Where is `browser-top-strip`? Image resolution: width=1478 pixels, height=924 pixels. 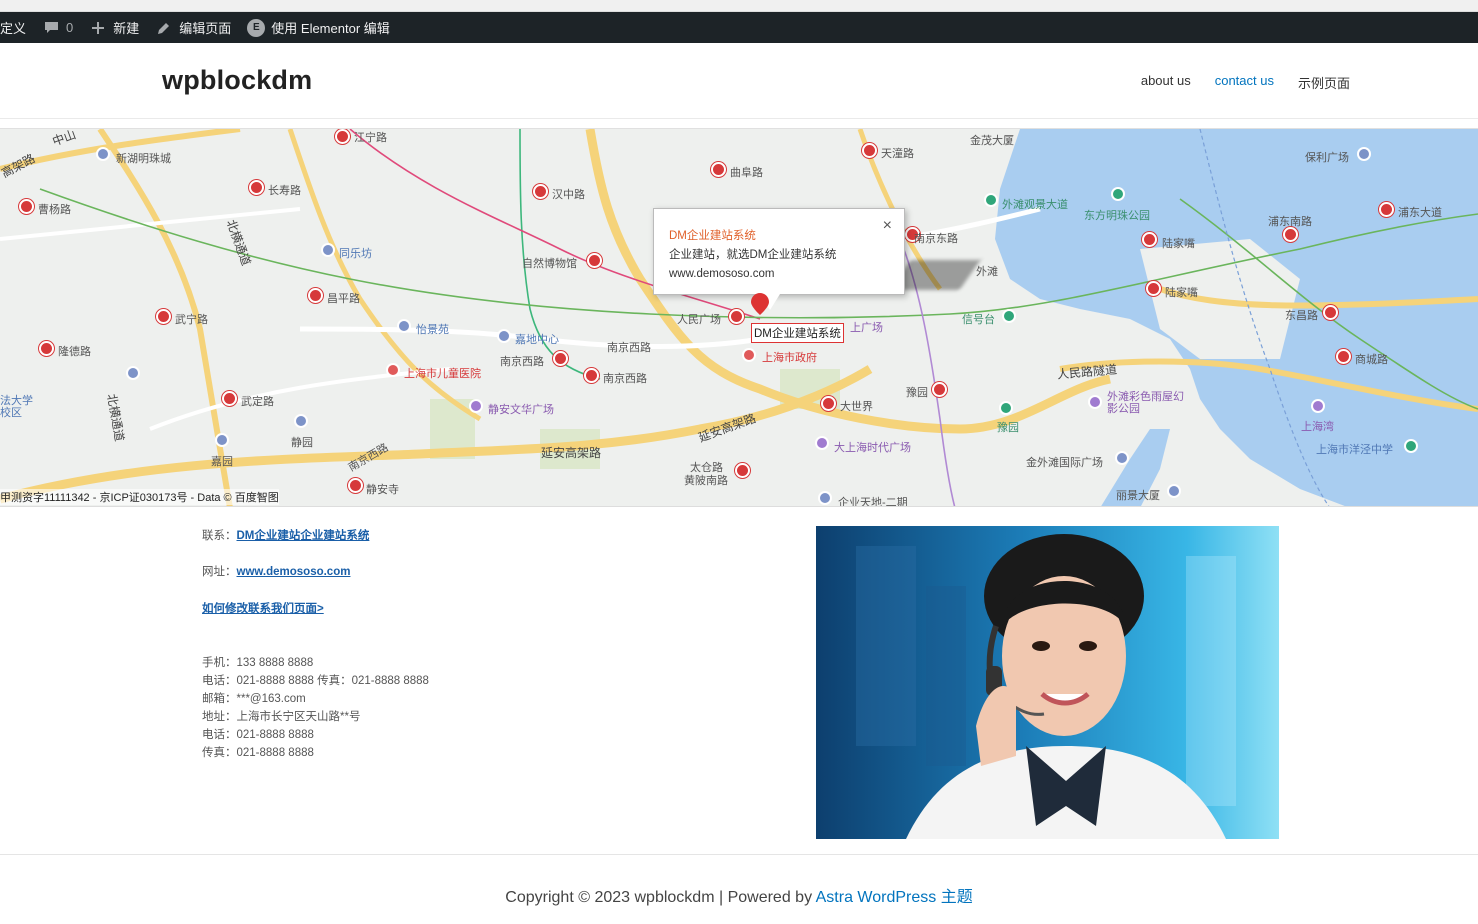
browser-top-strip is located at coordinates (739, 6).